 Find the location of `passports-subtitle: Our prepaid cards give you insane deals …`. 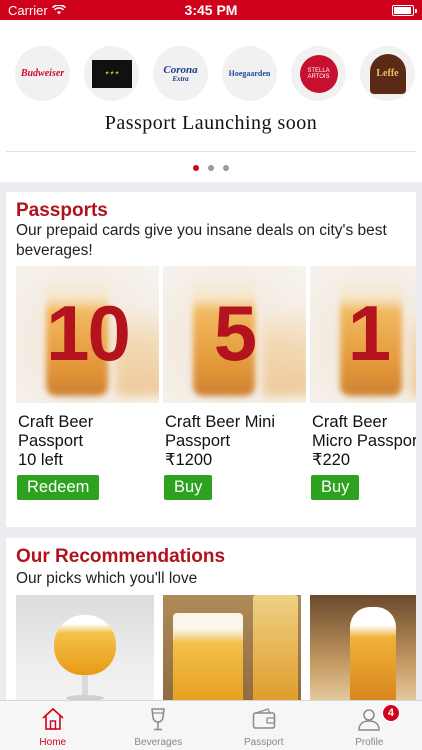

passports-subtitle: Our prepaid cards give you insane deals … is located at coordinates (201, 241).